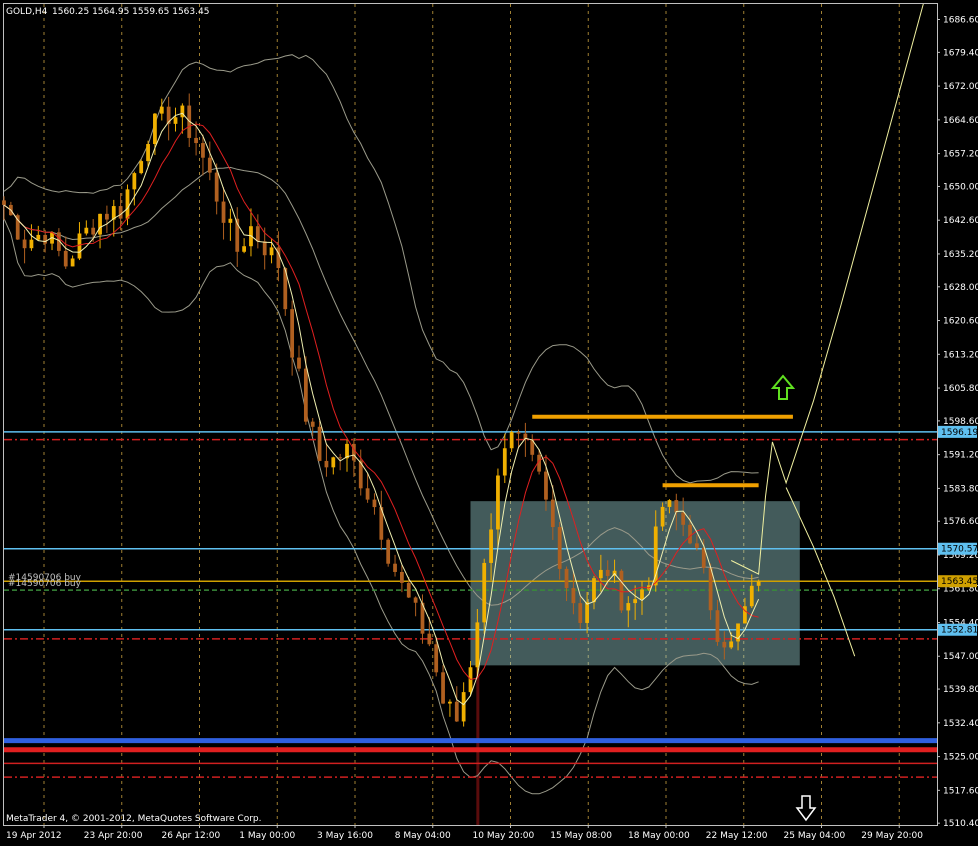  What do you see at coordinates (960, 355) in the screenshot?
I see `y-tick-label: 1613.20` at bounding box center [960, 355].